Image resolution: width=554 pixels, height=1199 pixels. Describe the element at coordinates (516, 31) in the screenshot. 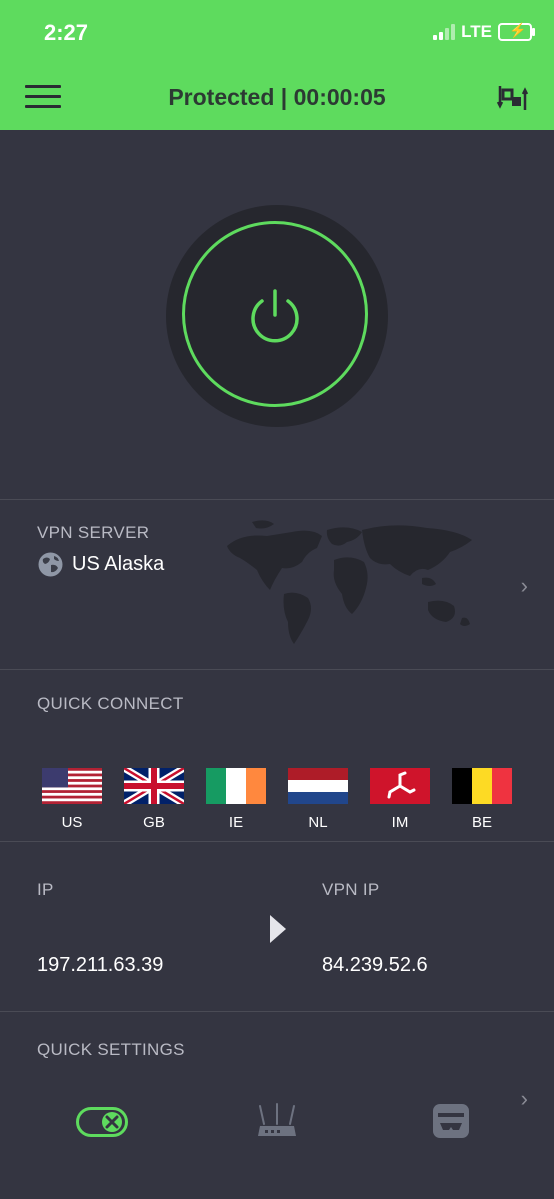

I see `battery-icon: ⚡` at that location.